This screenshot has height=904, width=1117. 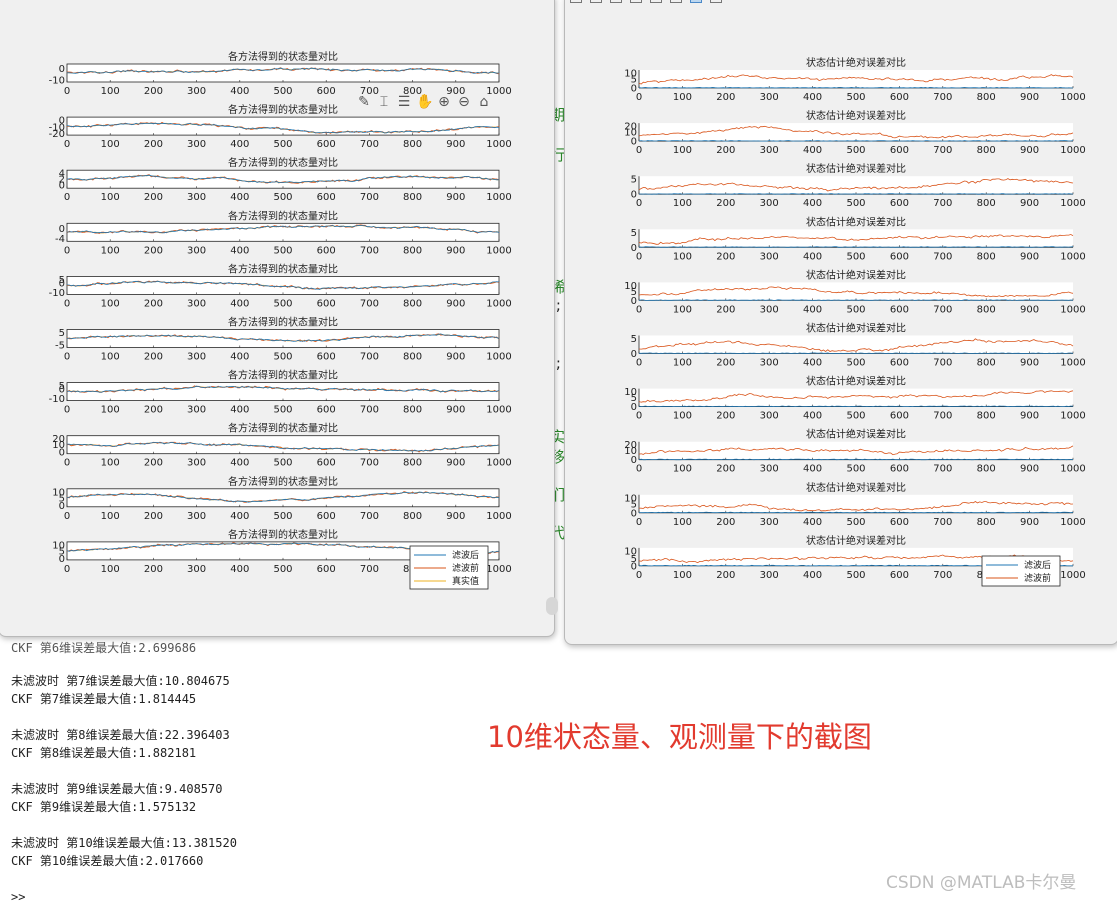 What do you see at coordinates (424, 102) in the screenshot?
I see `pan-hand-icon: ✋` at bounding box center [424, 102].